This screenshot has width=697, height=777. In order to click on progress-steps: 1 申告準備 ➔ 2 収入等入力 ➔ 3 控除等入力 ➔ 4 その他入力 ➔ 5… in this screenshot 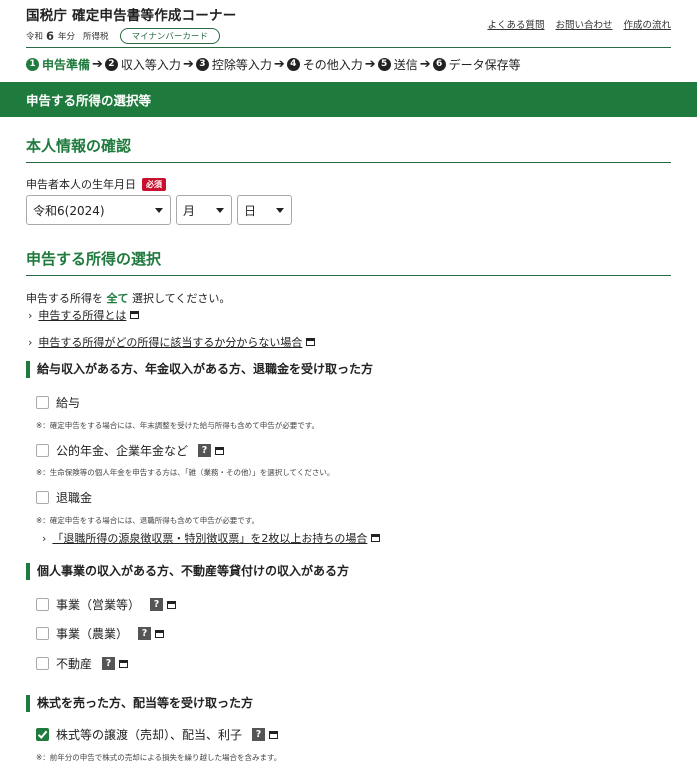, I will do `click(273, 64)`.